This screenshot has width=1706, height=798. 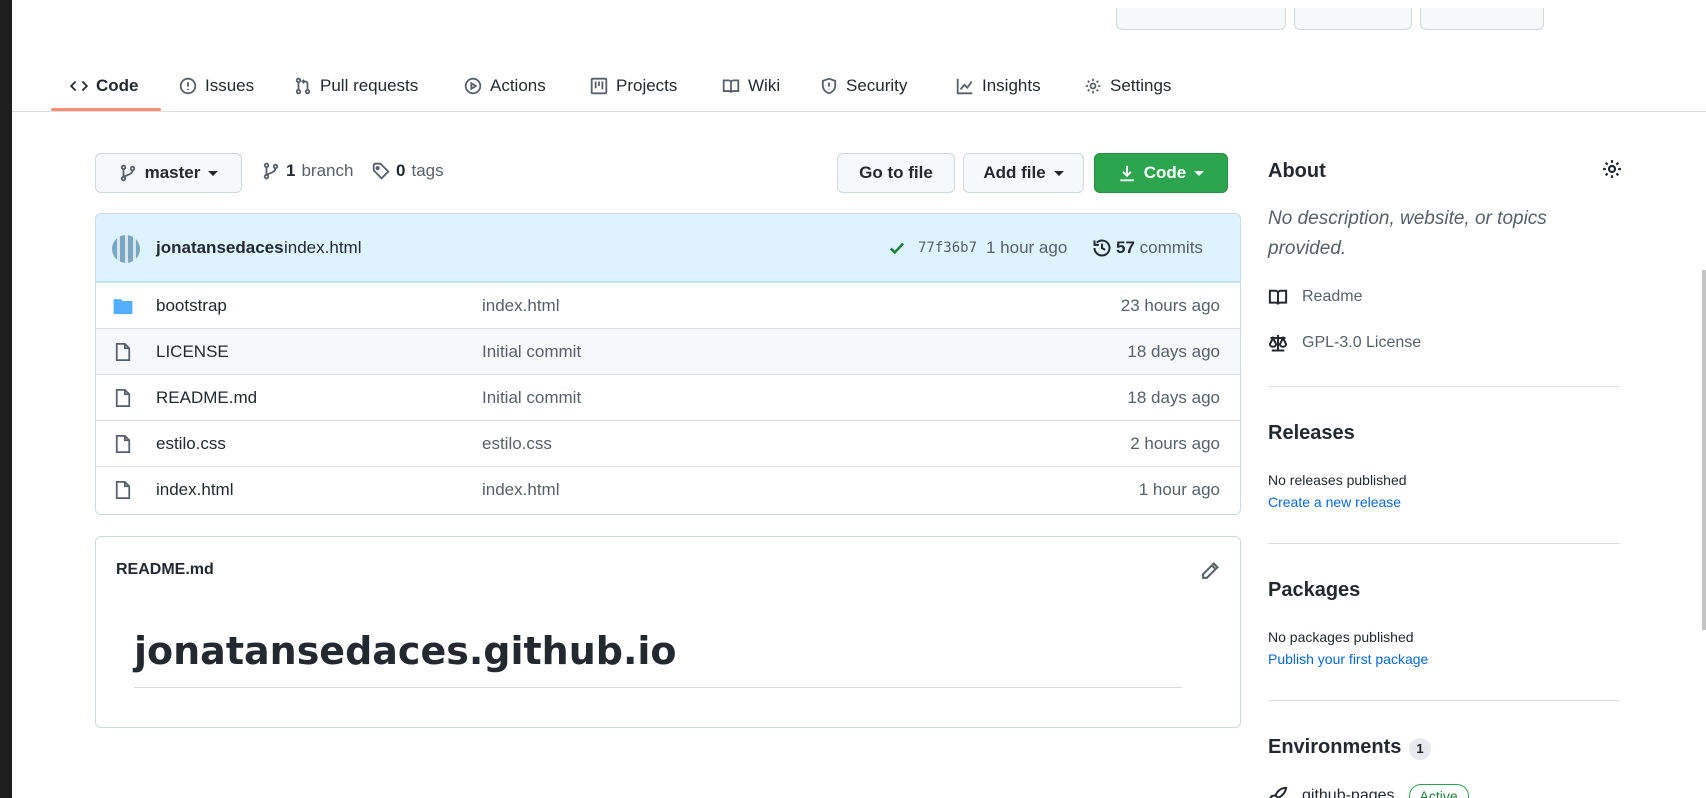 I want to click on tab-code: Code, so click(x=104, y=86).